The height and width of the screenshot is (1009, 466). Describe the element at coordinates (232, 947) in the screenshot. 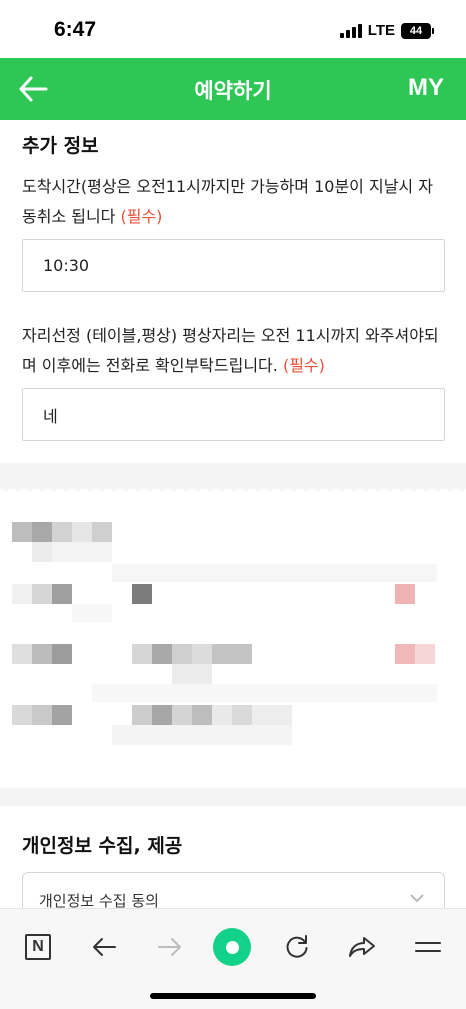

I see `home-icon` at that location.